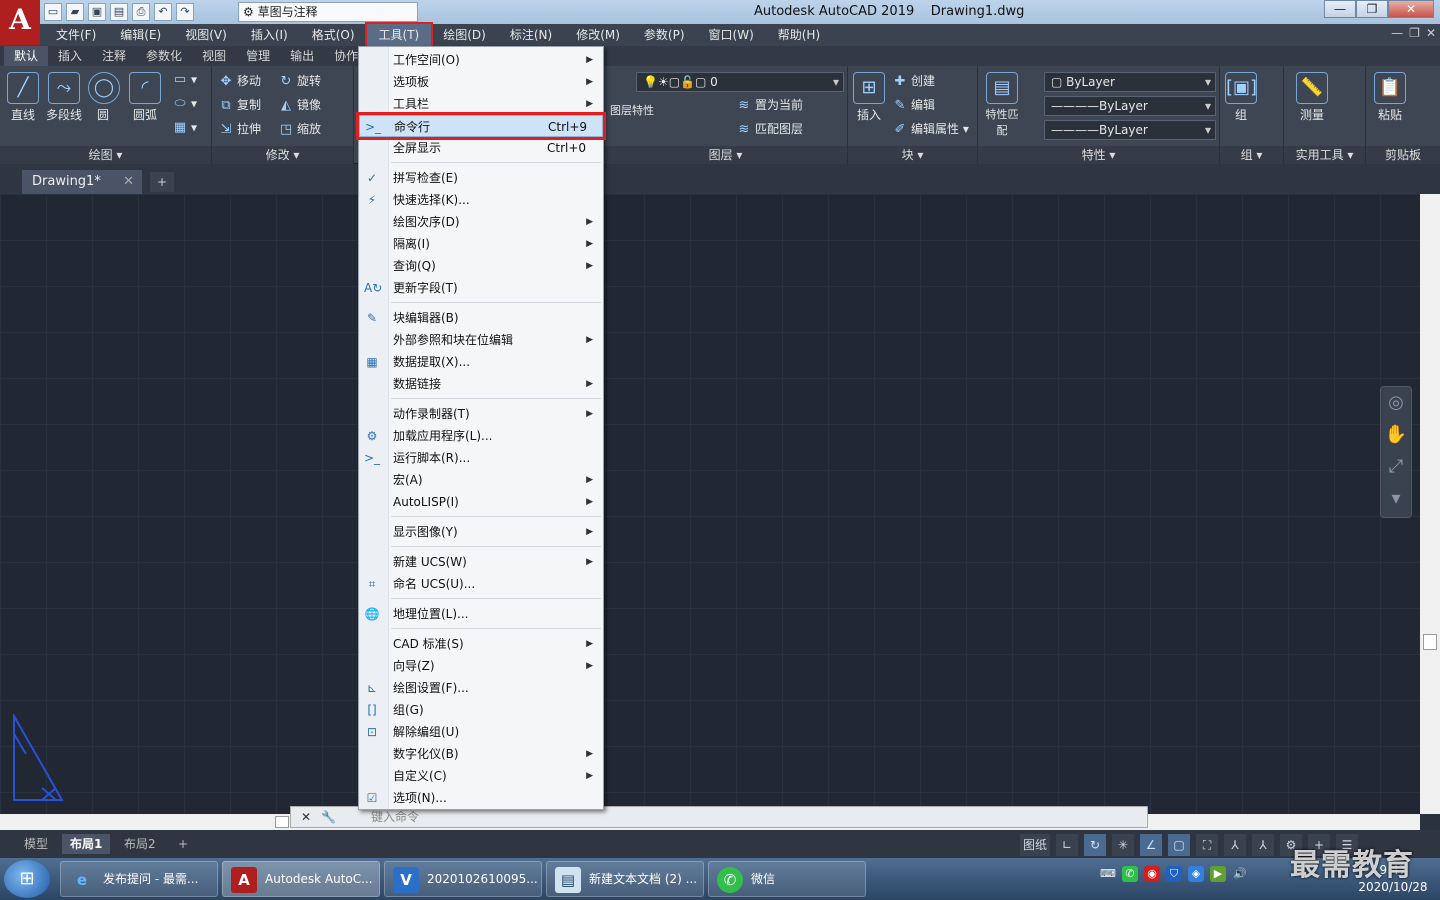 The image size is (1440, 900). Describe the element at coordinates (481, 104) in the screenshot. I see `tools-menu-item-2: 工具栏 ▶` at that location.